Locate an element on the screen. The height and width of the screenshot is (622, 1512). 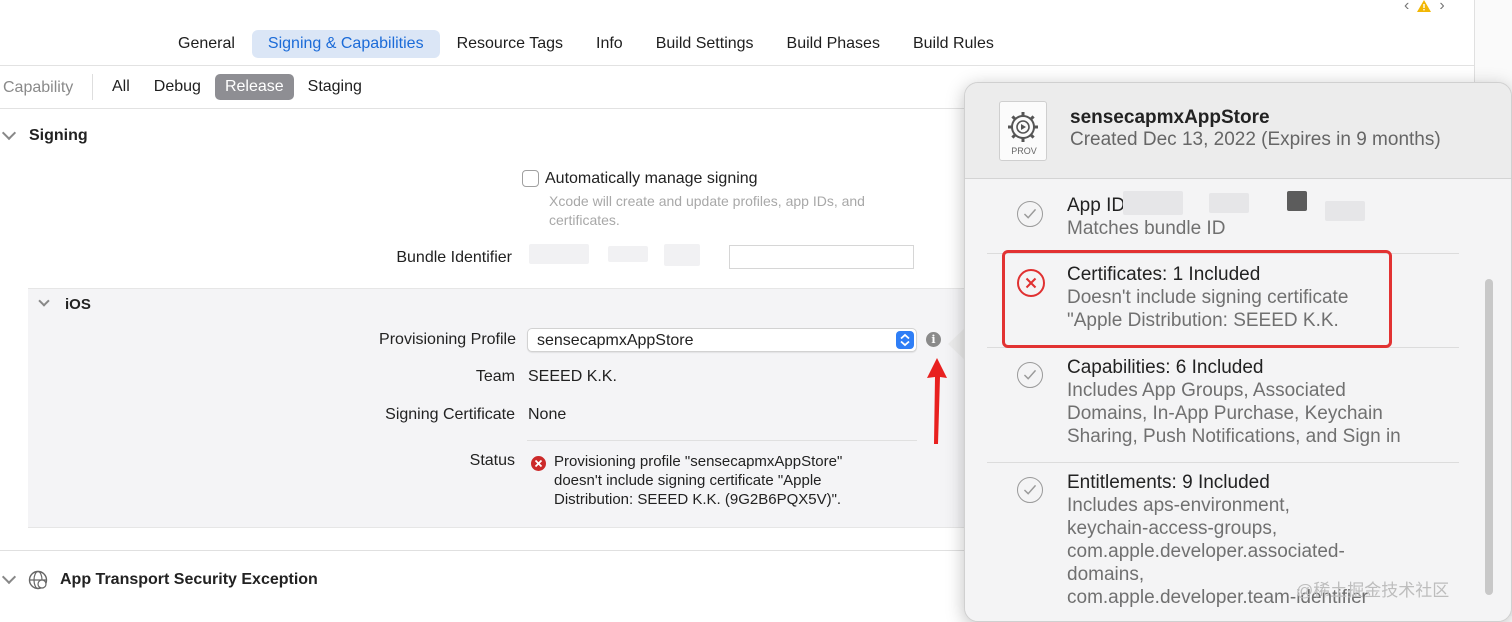
filter-debug: Debug is located at coordinates (177, 87).